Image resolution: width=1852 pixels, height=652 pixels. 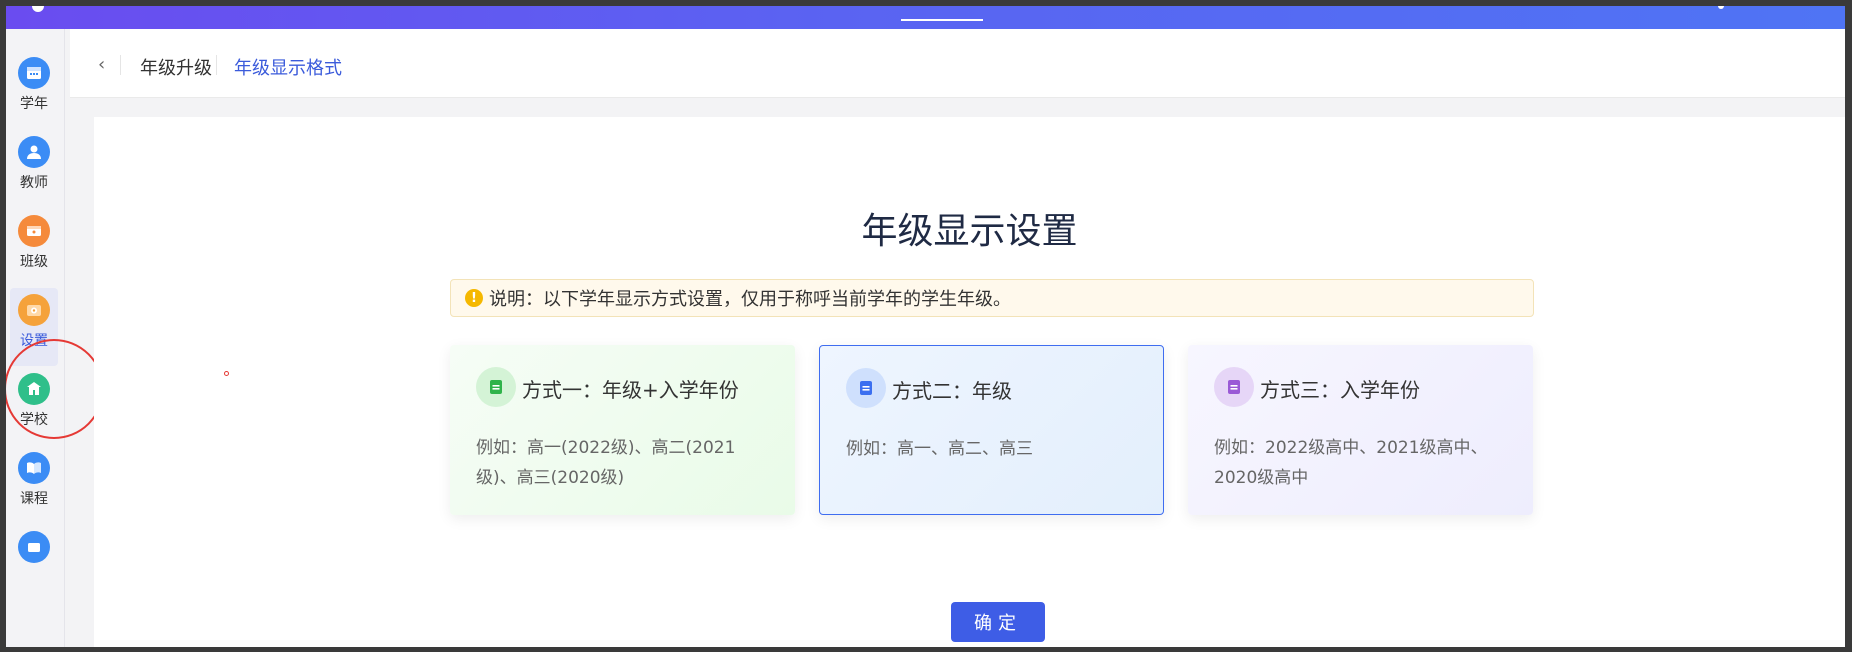 I want to click on teacher-icon, so click(x=34, y=152).